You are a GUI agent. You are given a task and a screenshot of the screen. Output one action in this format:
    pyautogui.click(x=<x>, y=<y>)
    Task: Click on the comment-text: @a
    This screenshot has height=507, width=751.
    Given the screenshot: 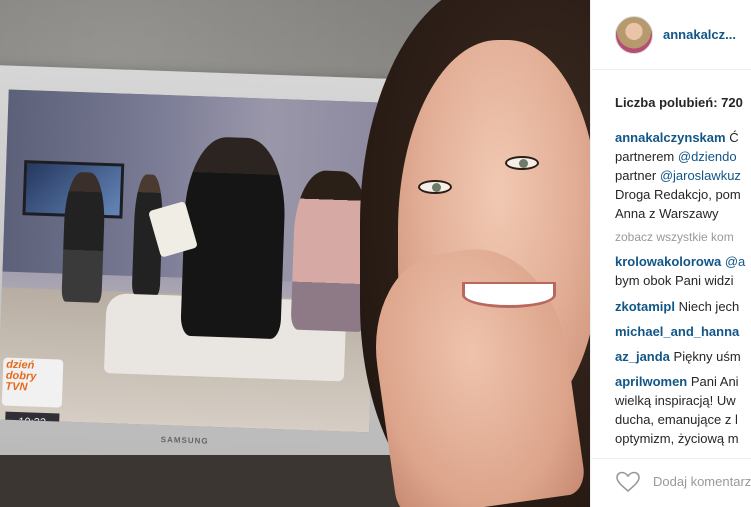 What is the action you would take?
    pyautogui.click(x=733, y=261)
    